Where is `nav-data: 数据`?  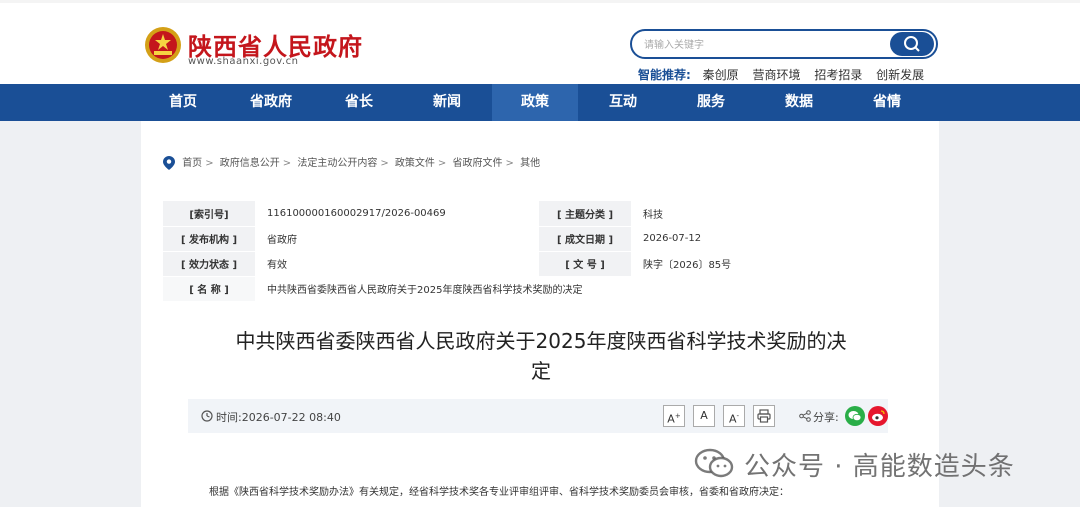 nav-data: 数据 is located at coordinates (799, 102).